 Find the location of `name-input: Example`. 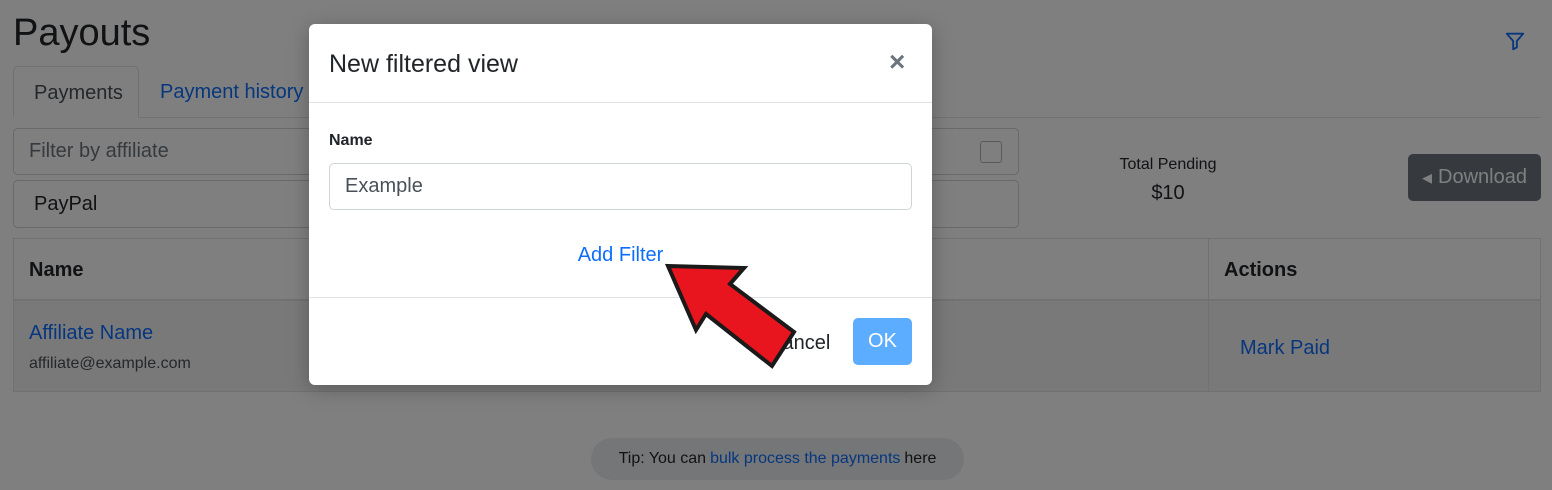

name-input: Example is located at coordinates (620, 186).